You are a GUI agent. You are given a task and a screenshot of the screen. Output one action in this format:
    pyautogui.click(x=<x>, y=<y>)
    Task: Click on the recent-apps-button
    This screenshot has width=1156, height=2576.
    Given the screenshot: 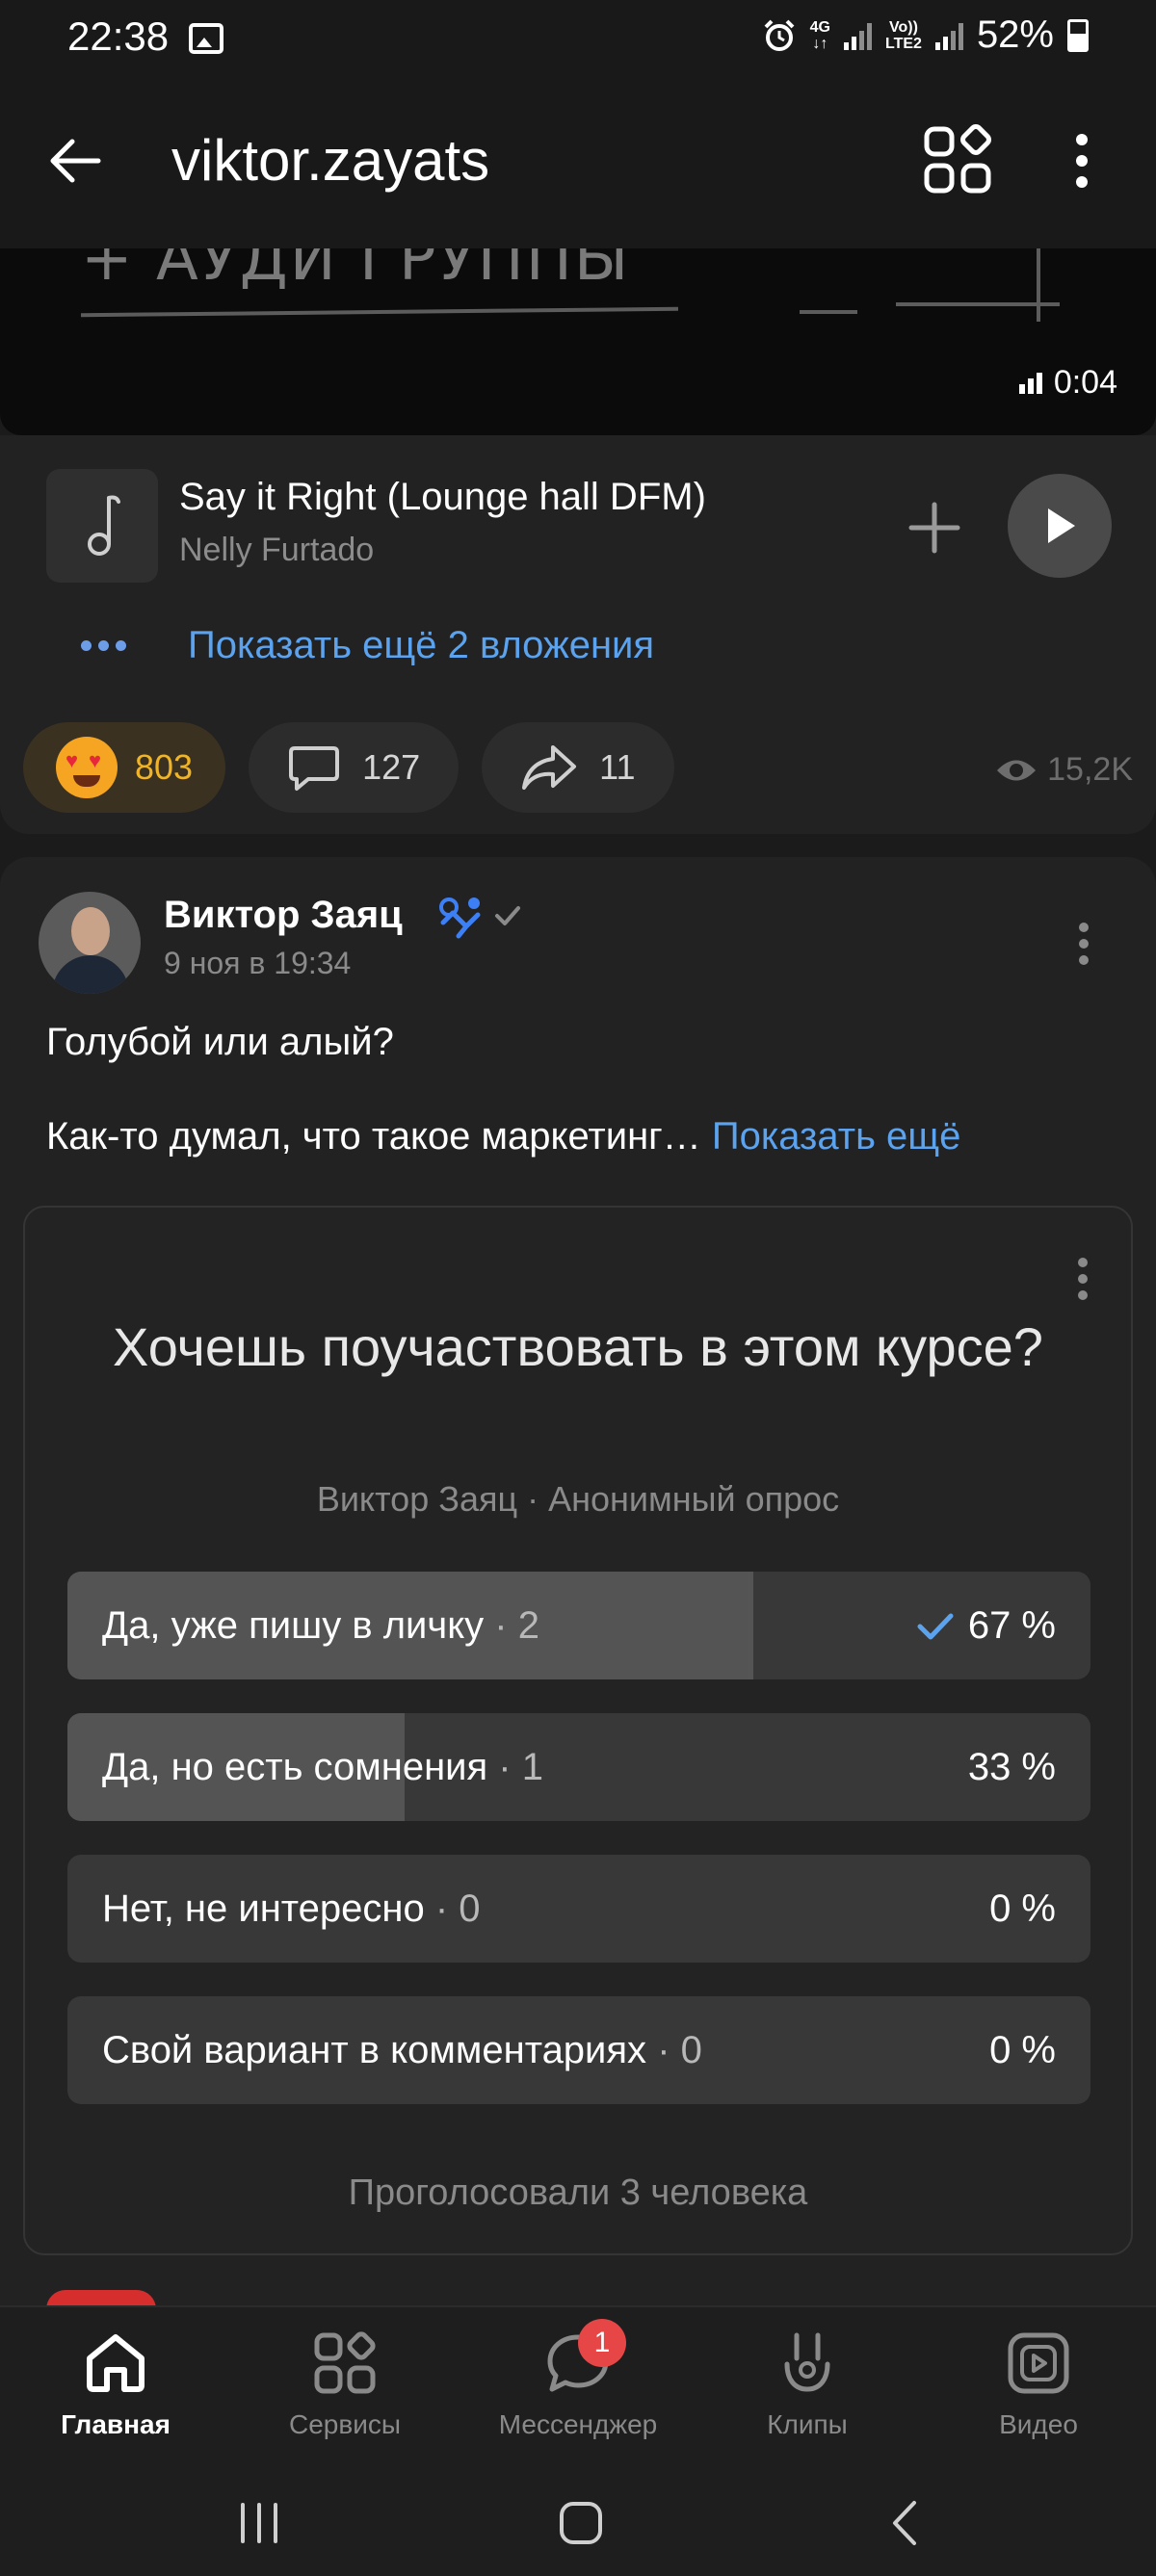 What is the action you would take?
    pyautogui.click(x=259, y=2523)
    